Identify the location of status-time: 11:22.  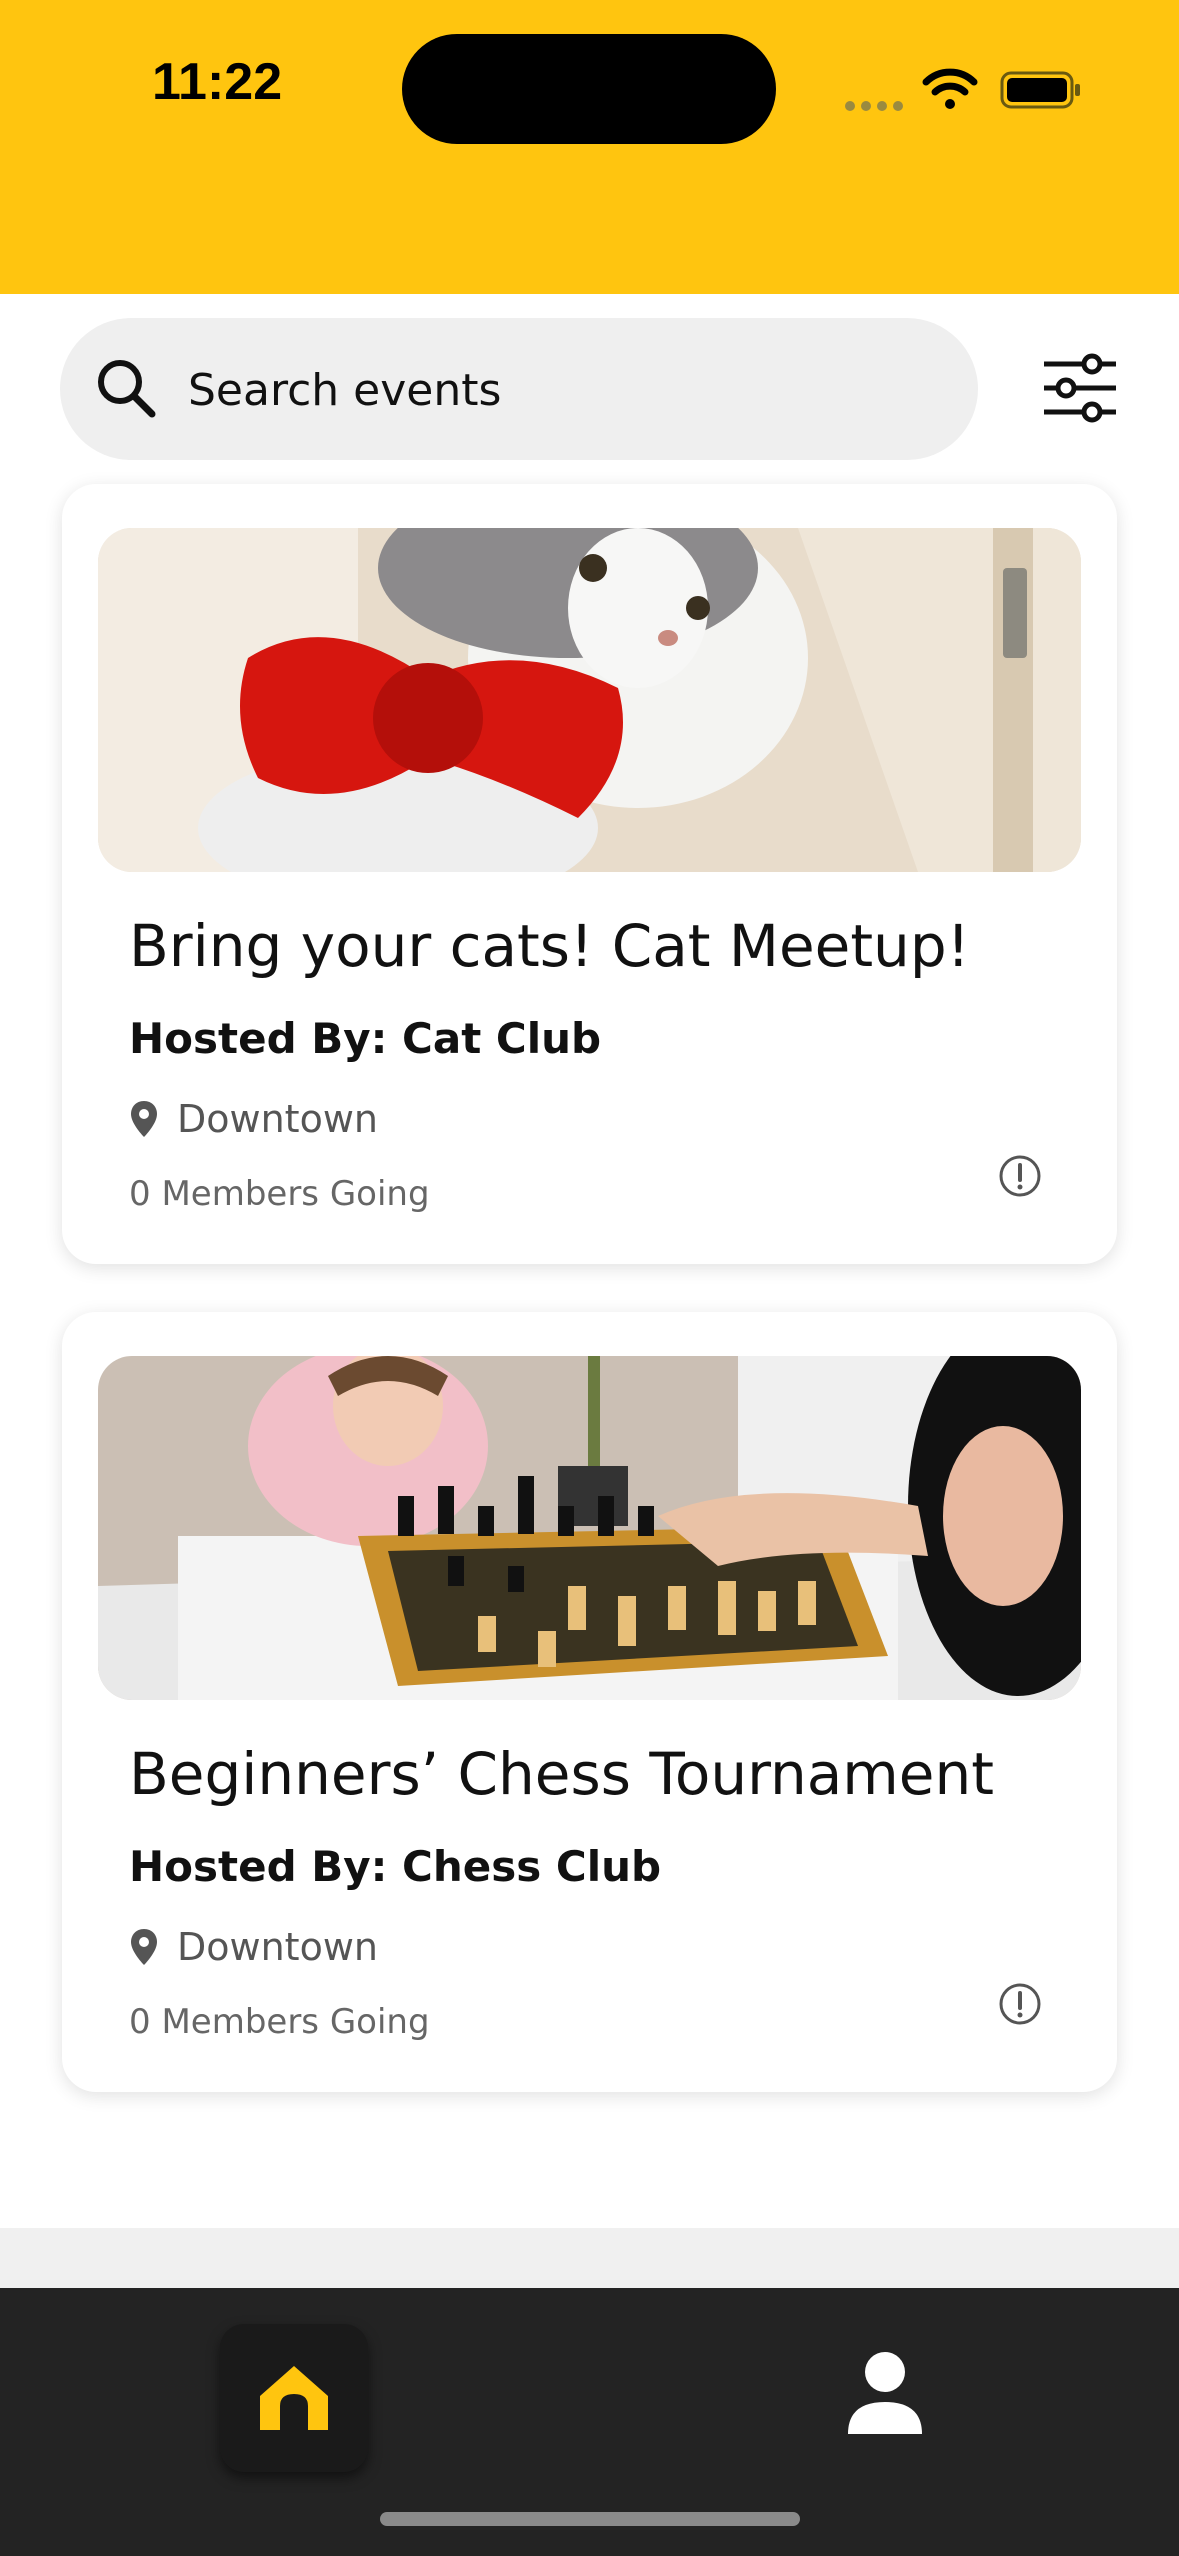
(217, 82).